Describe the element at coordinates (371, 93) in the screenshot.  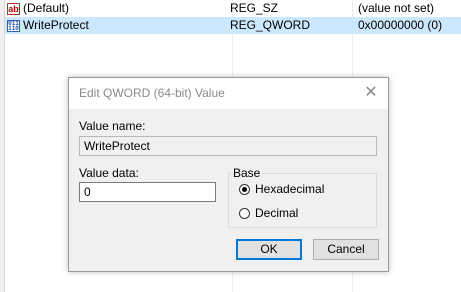
I see `close-icon: ✕` at that location.